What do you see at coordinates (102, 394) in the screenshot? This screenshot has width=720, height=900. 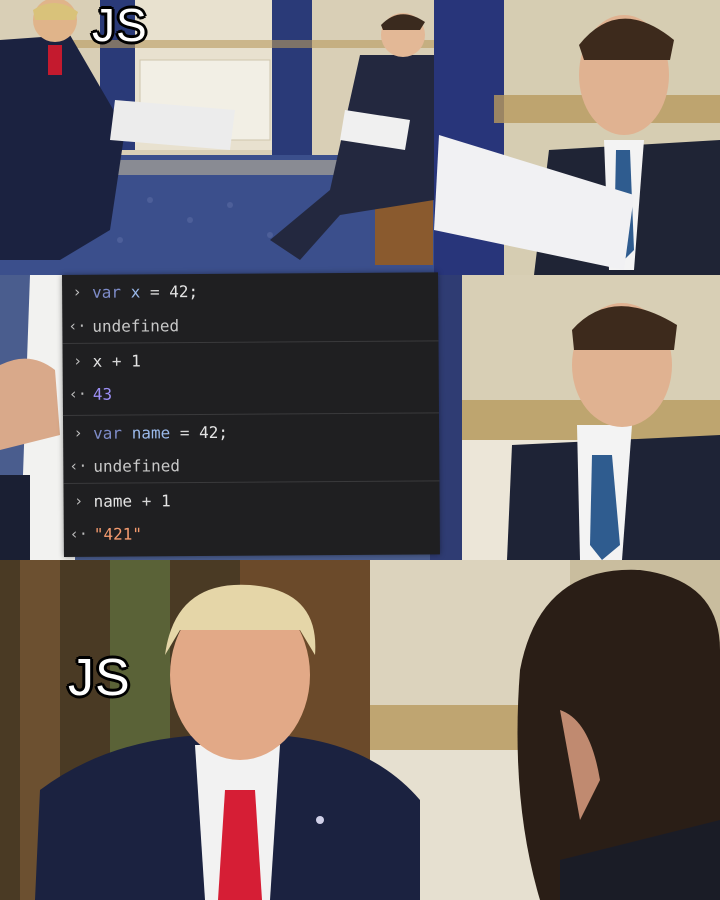 I see `output-number: 43` at bounding box center [102, 394].